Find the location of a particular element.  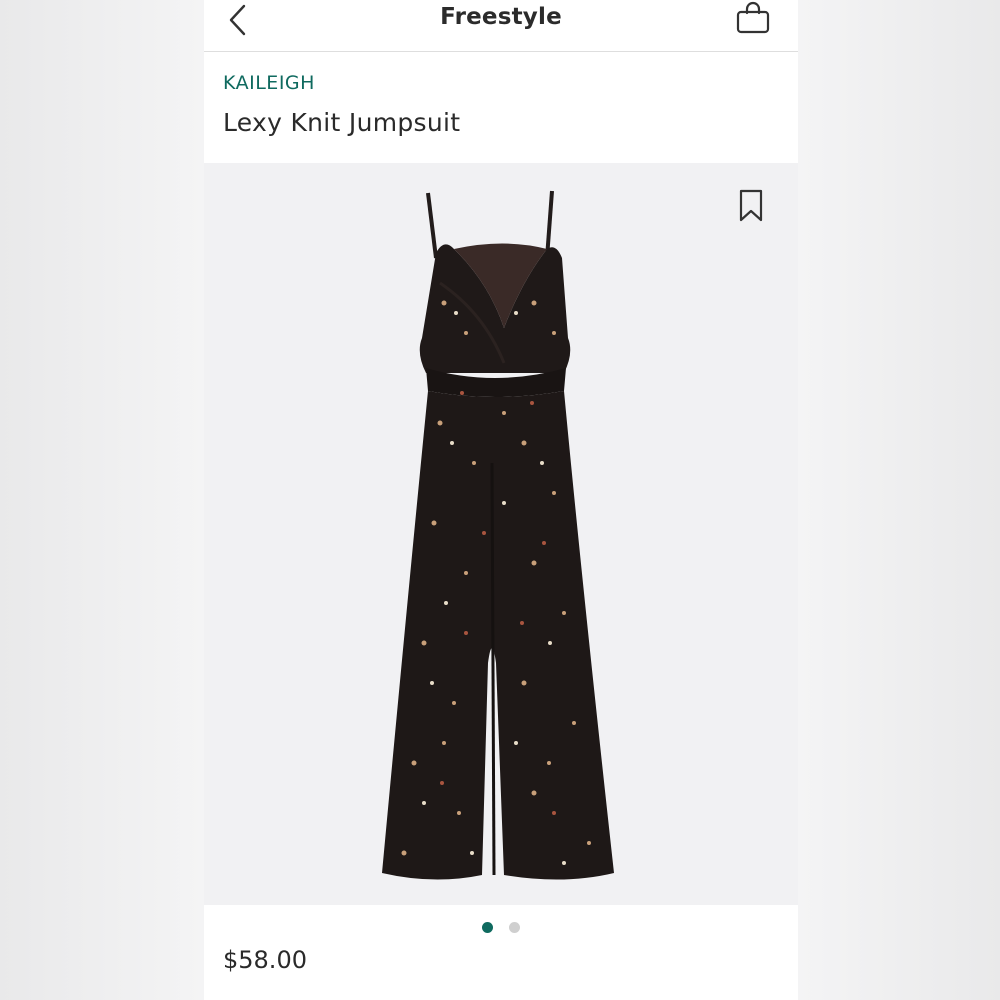

shopping-bag-button is located at coordinates (753, 18).